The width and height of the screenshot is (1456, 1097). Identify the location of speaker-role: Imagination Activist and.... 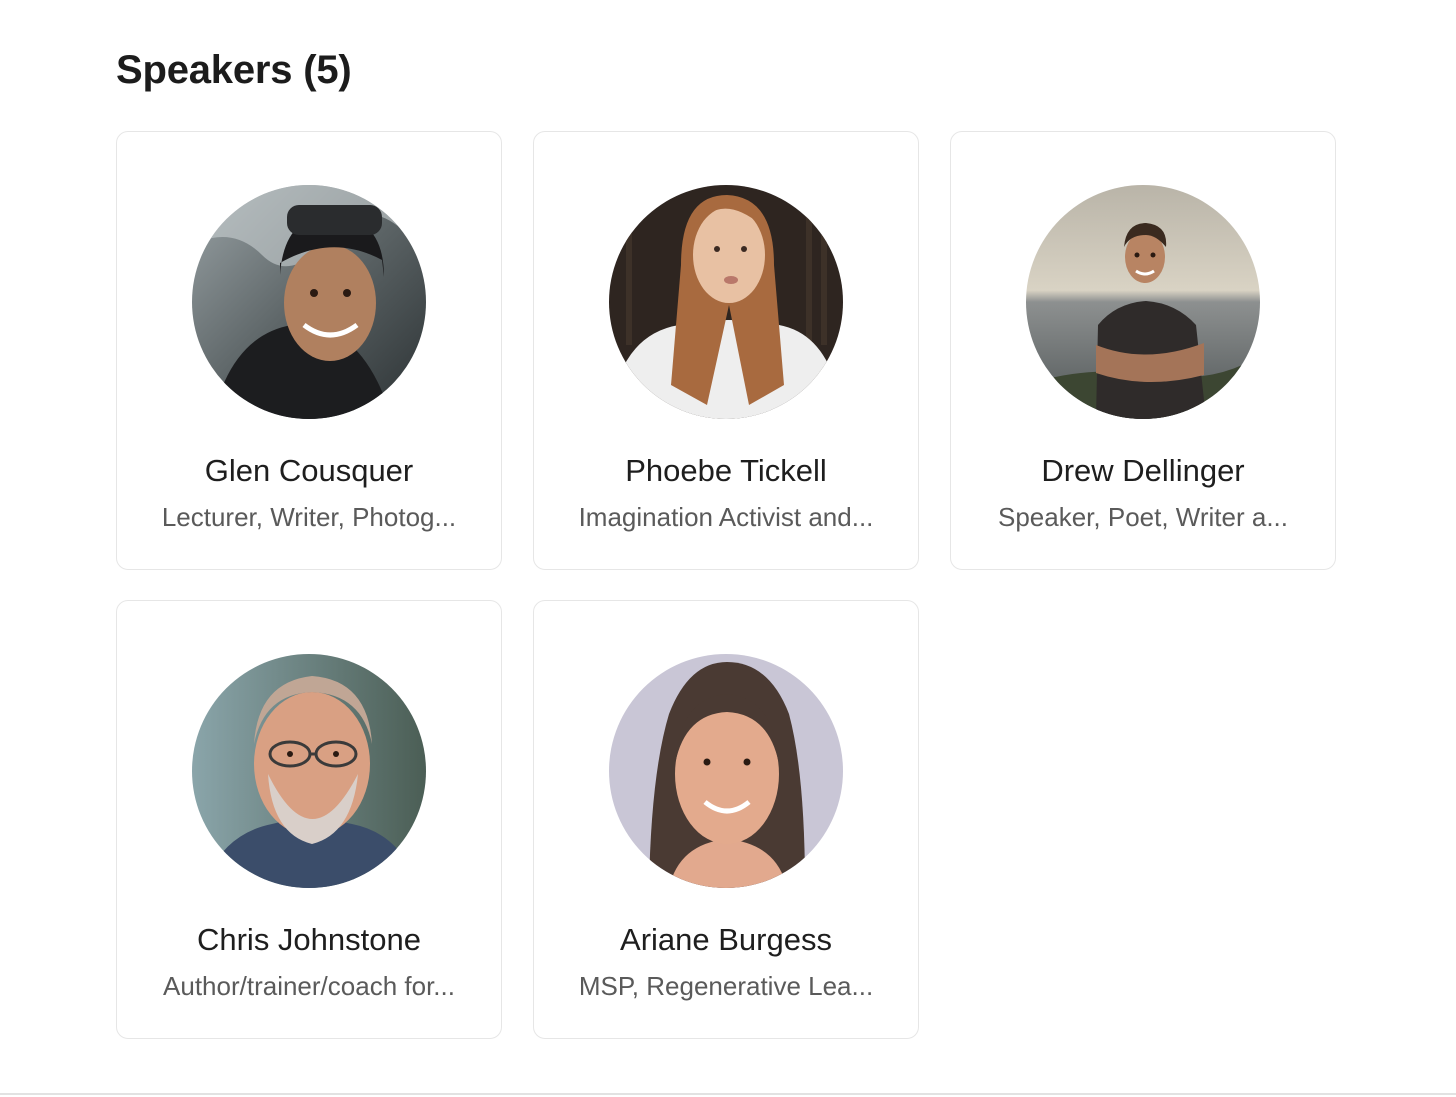
(726, 517).